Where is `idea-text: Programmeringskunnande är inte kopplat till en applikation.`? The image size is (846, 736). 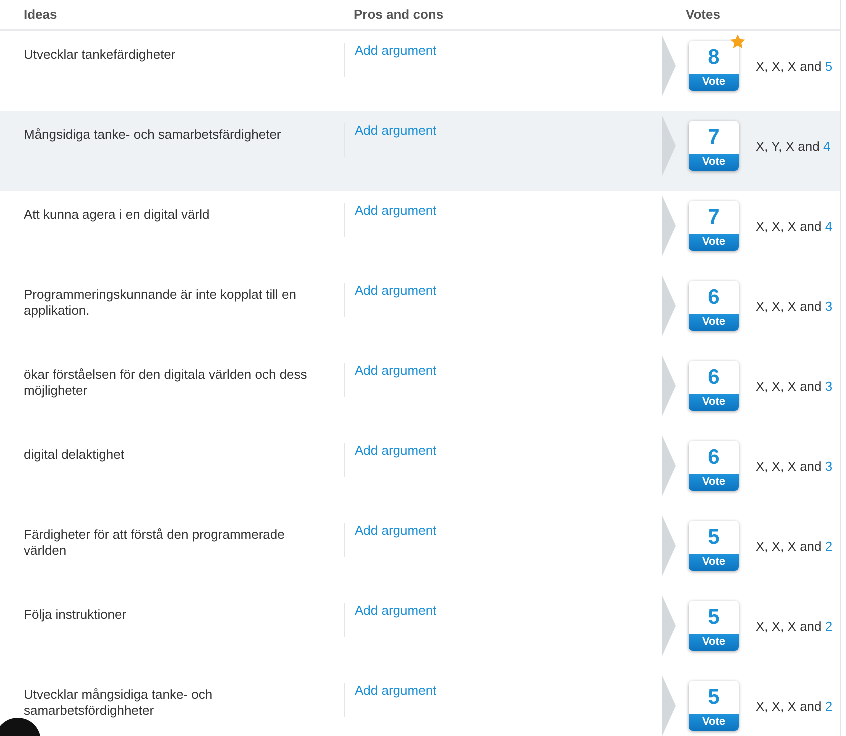
idea-text: Programmeringskunnande är inte kopplat till en applikation. is located at coordinates (160, 302).